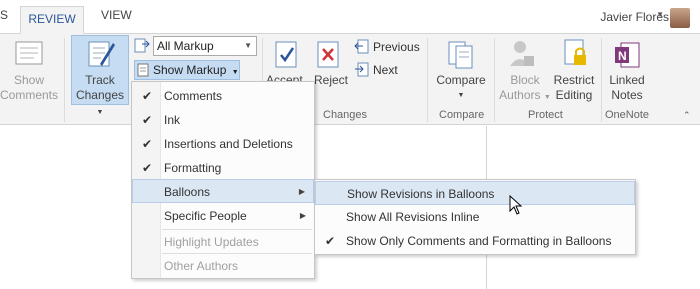 This screenshot has width=700, height=289. What do you see at coordinates (627, 95) in the screenshot?
I see `linked-notes-label-2: Notes` at bounding box center [627, 95].